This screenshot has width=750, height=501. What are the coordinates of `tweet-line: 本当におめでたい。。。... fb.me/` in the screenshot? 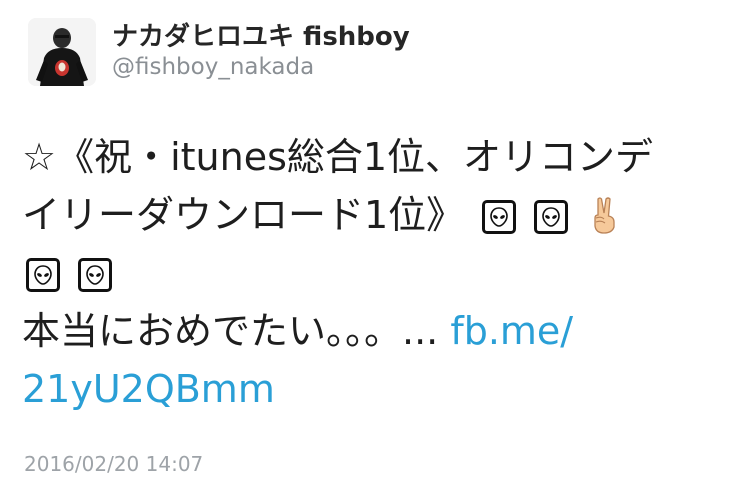 It's located at (372, 331).